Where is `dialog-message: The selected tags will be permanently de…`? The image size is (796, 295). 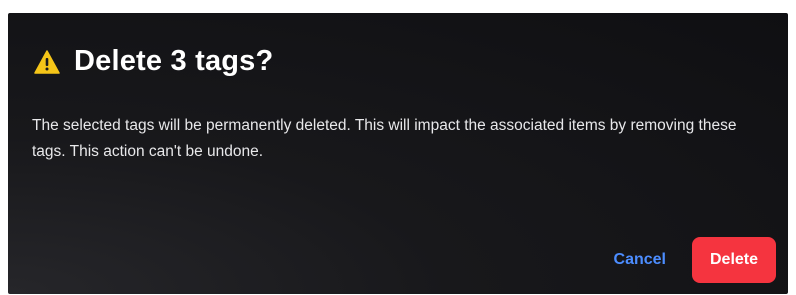 dialog-message: The selected tags will be permanently de… is located at coordinates (384, 138).